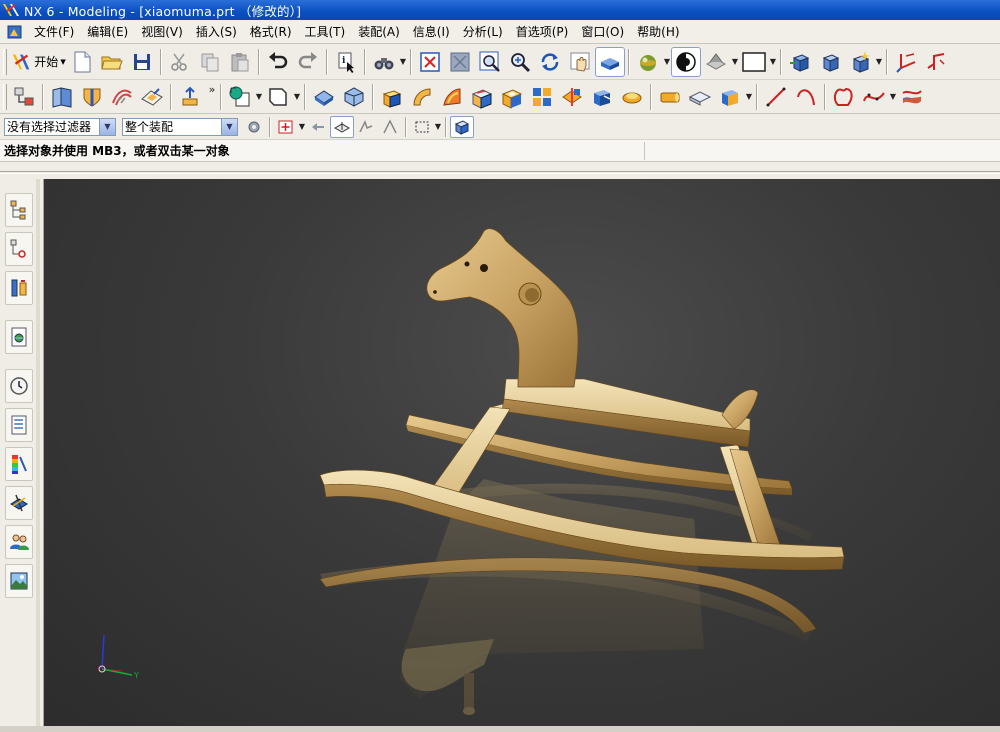 The height and width of the screenshot is (732, 1000). Describe the element at coordinates (5, 61) in the screenshot. I see `toolbar-grip` at that location.